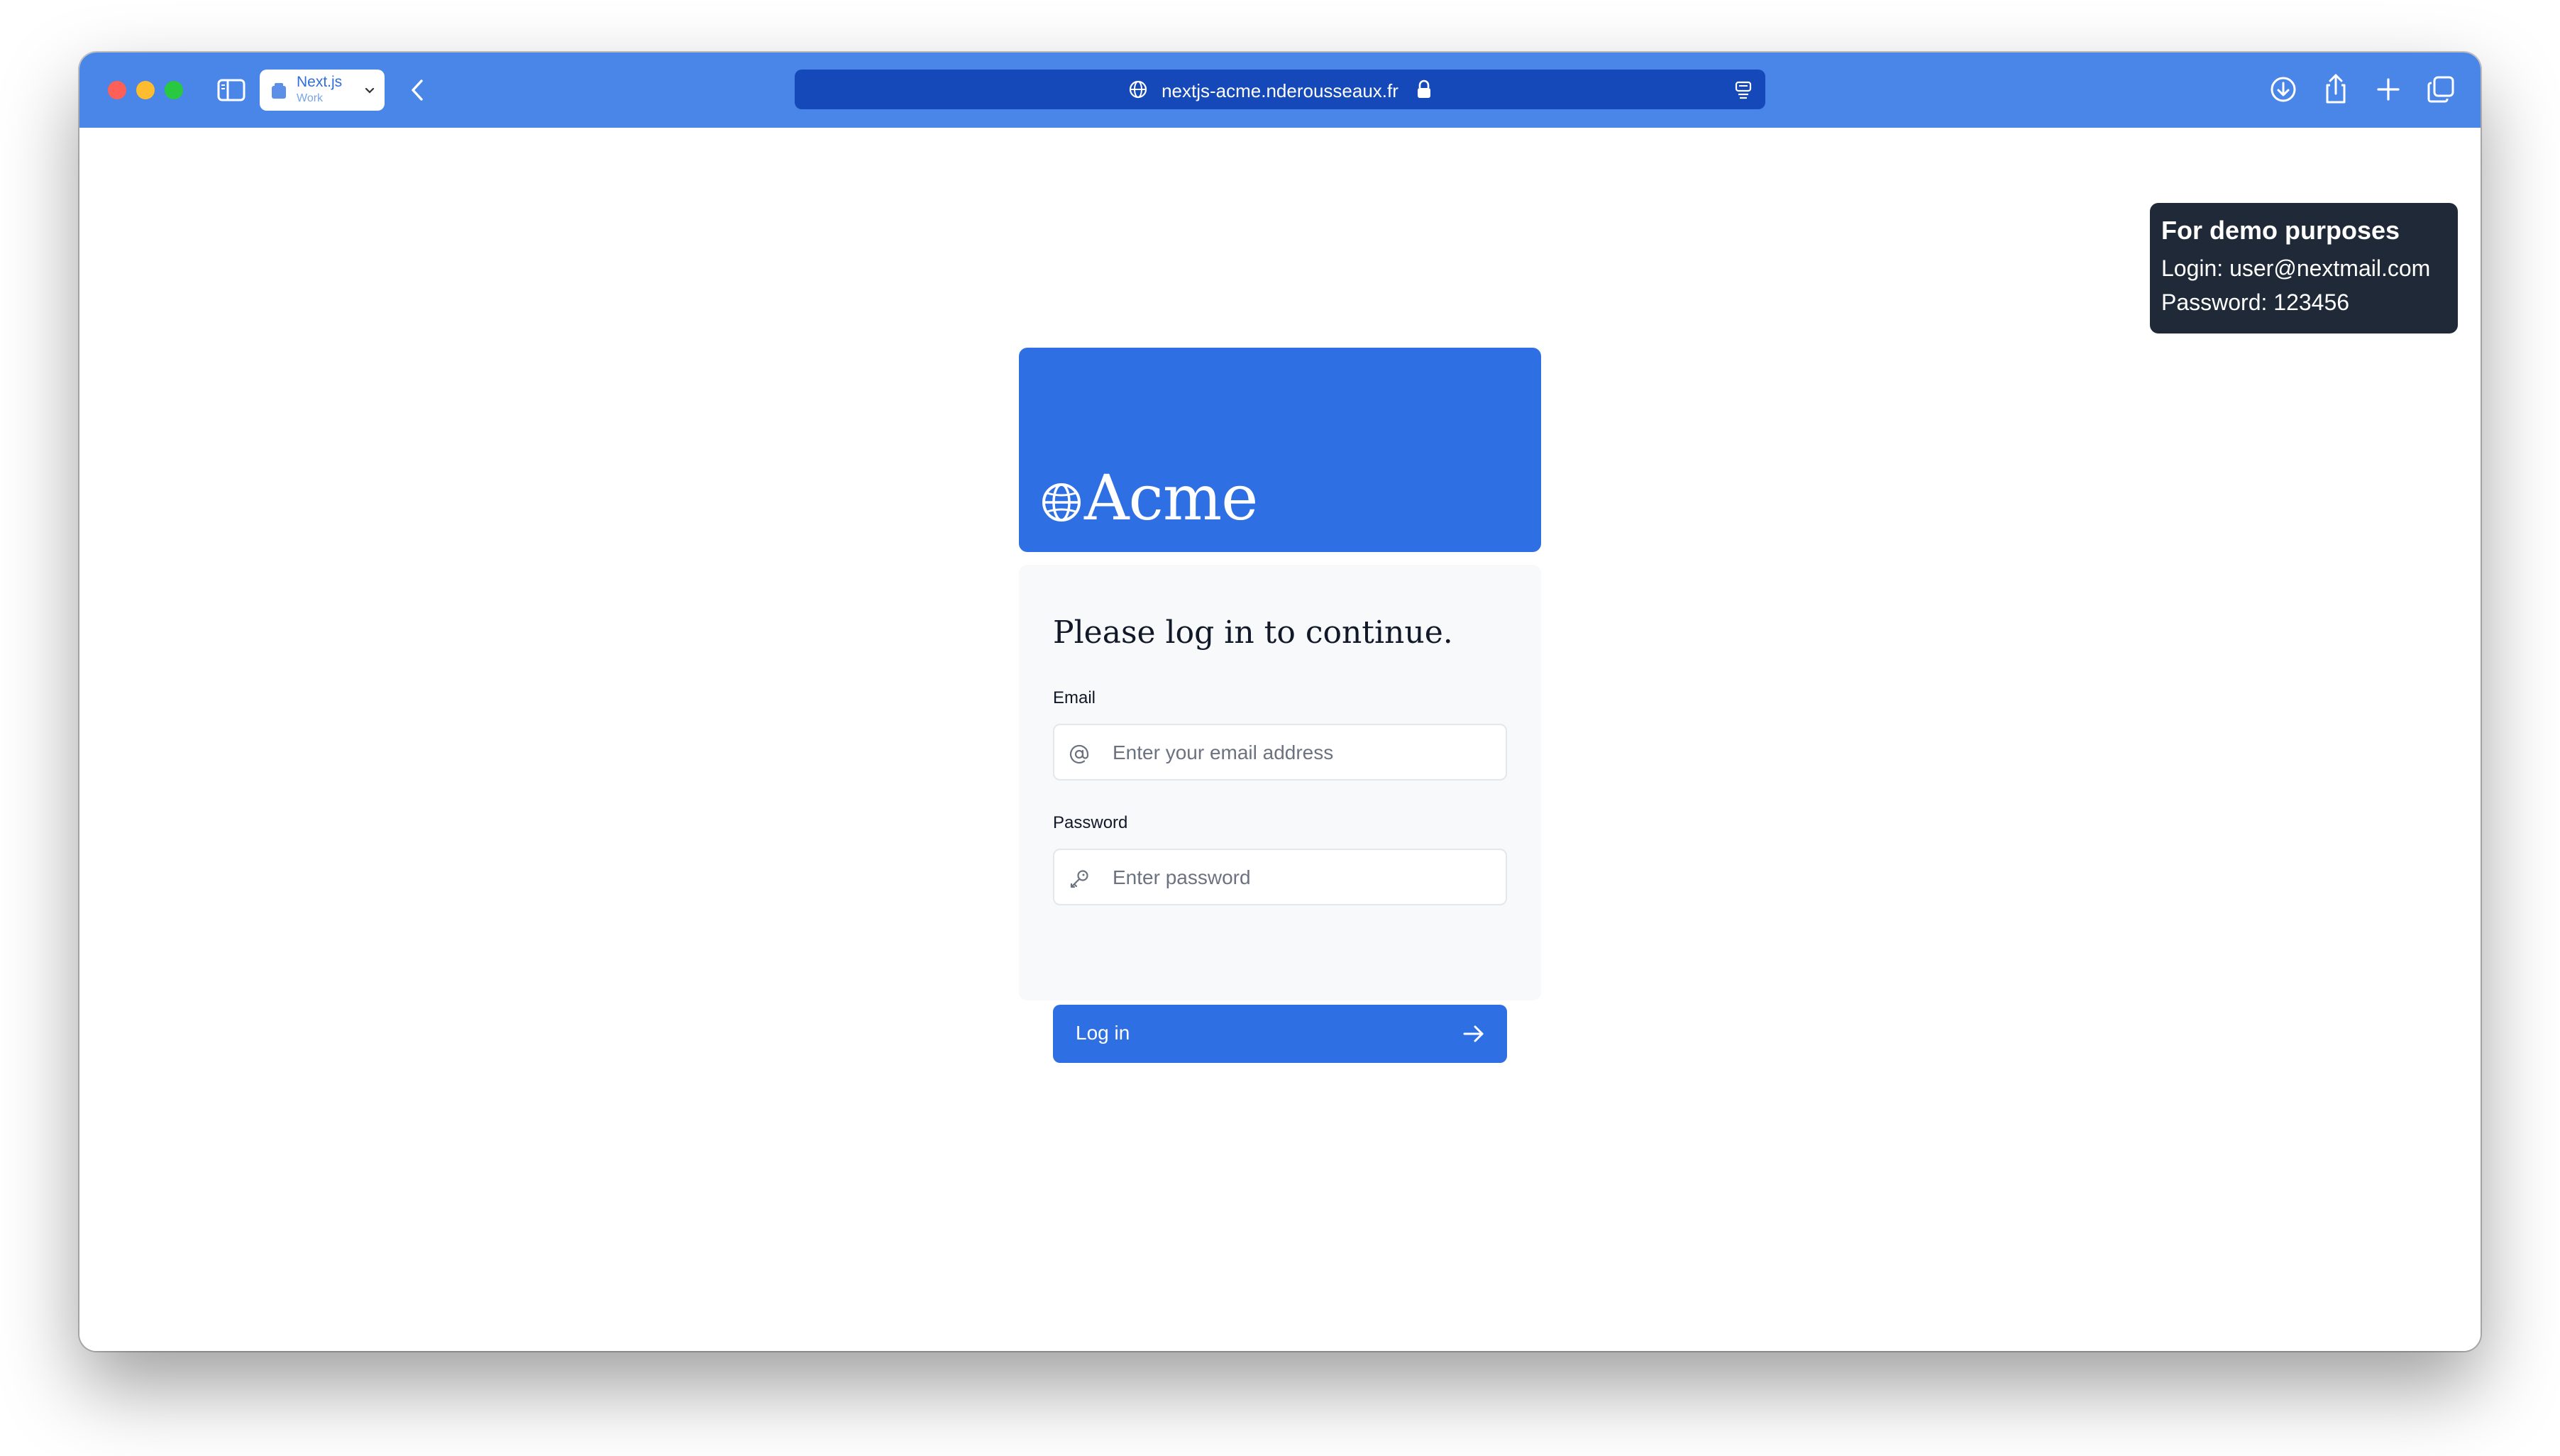 Image resolution: width=2560 pixels, height=1456 pixels. I want to click on tab-group-icon, so click(279, 91).